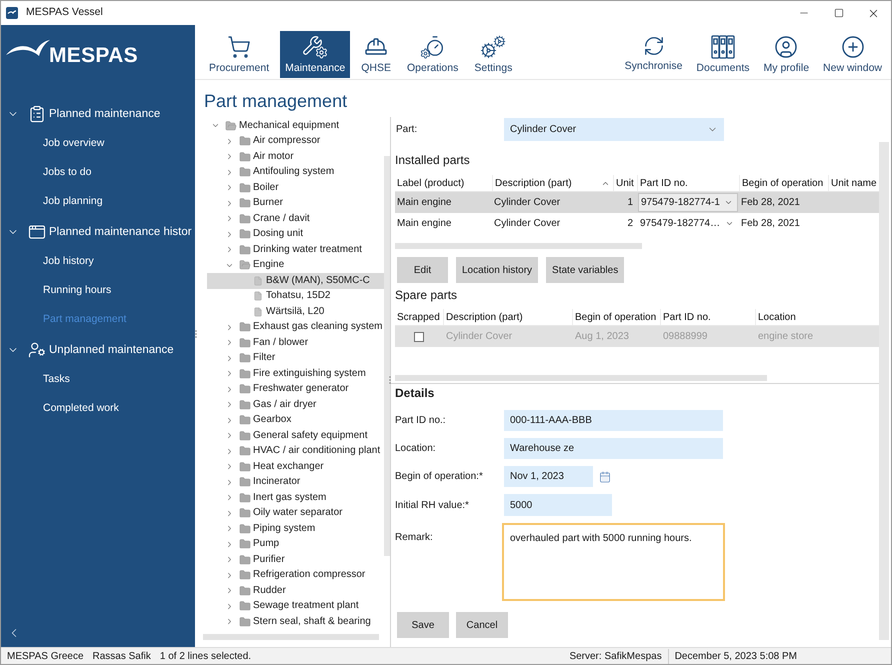 The height and width of the screenshot is (665, 892). What do you see at coordinates (289, 436) in the screenshot?
I see `tree-item: General safety equipment` at bounding box center [289, 436].